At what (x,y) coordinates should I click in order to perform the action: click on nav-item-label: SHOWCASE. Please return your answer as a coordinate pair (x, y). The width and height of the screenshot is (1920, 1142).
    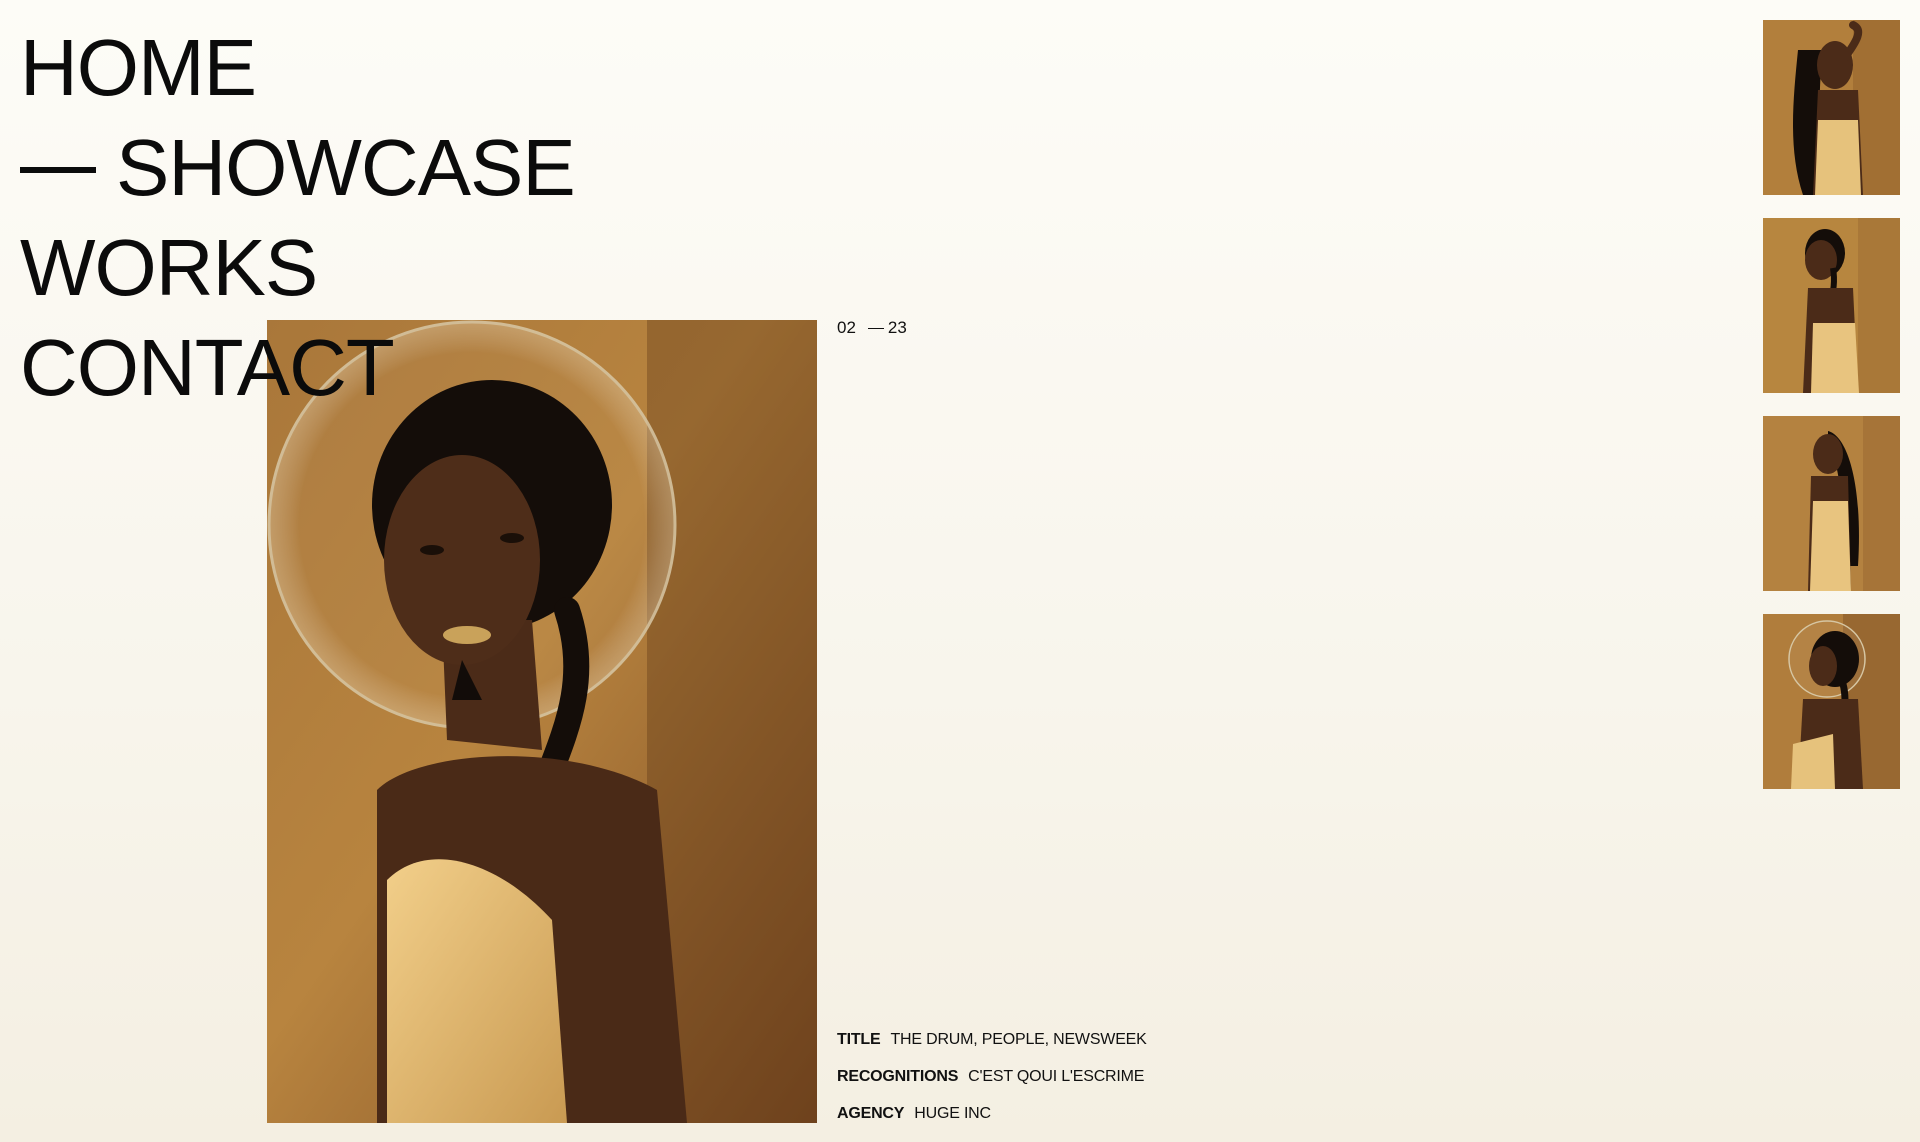
    Looking at the image, I should click on (346, 167).